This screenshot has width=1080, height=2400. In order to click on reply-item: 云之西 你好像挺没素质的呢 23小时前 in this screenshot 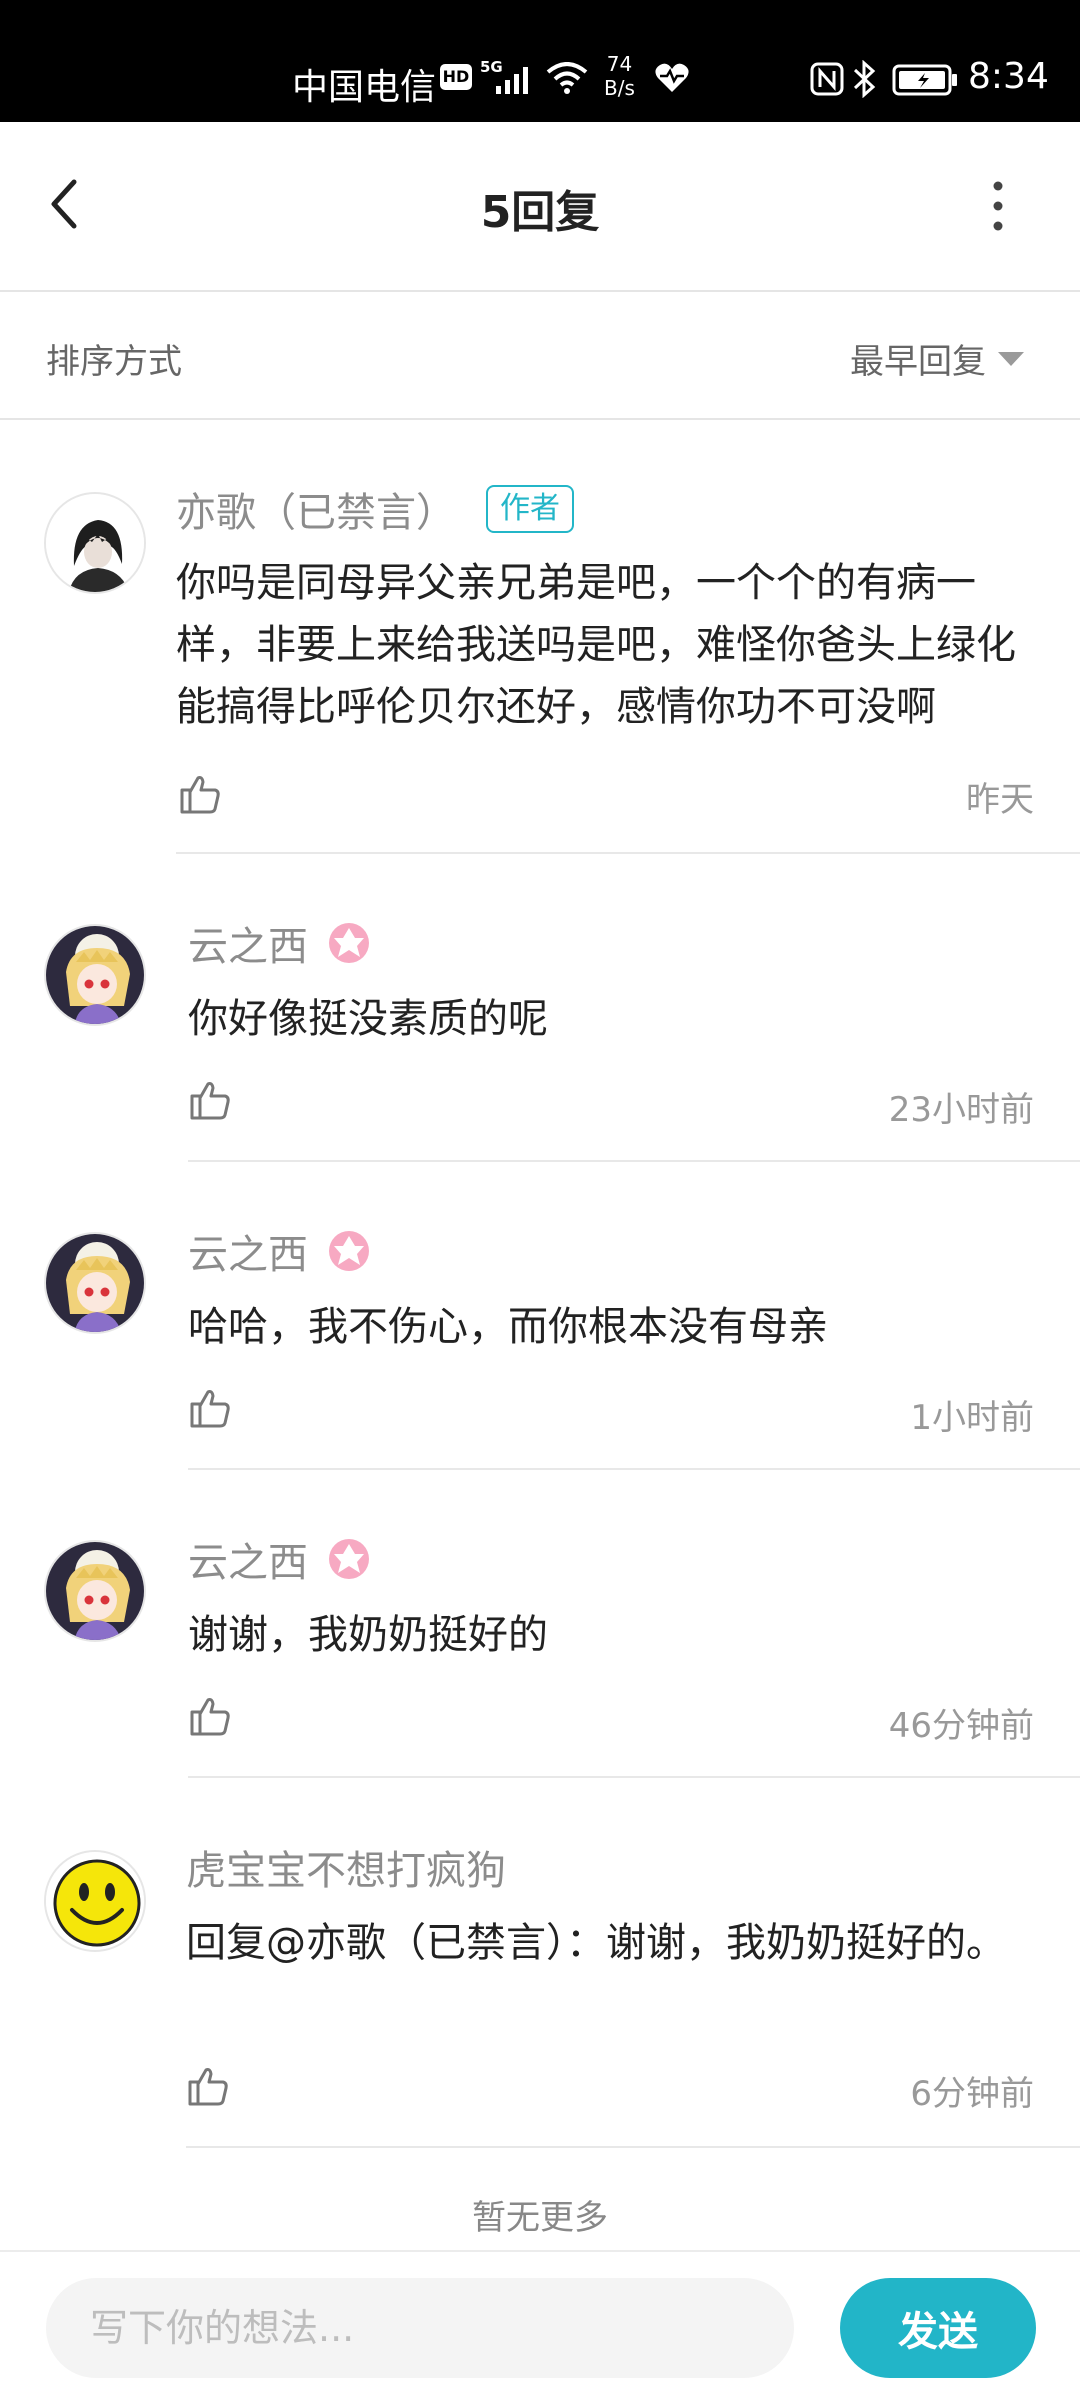, I will do `click(540, 1008)`.